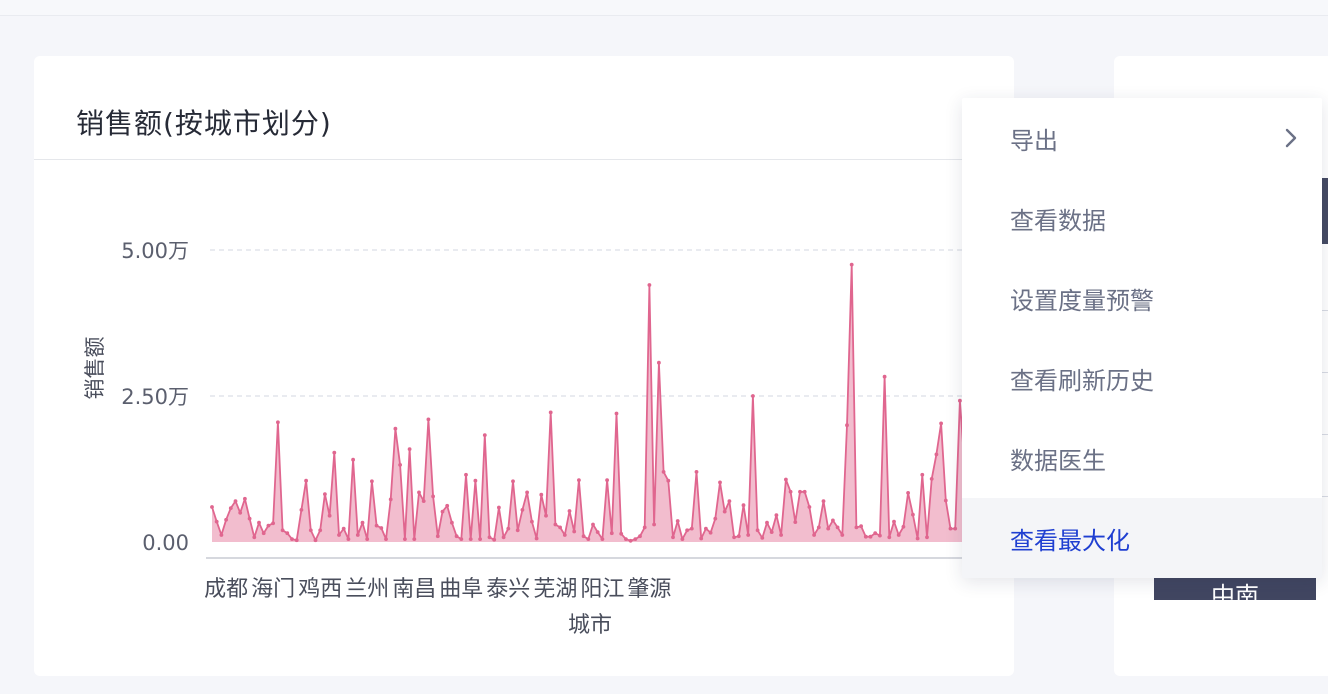 The height and width of the screenshot is (694, 1328). Describe the element at coordinates (165, 543) in the screenshot. I see `y-tick-label: 0.00` at that location.